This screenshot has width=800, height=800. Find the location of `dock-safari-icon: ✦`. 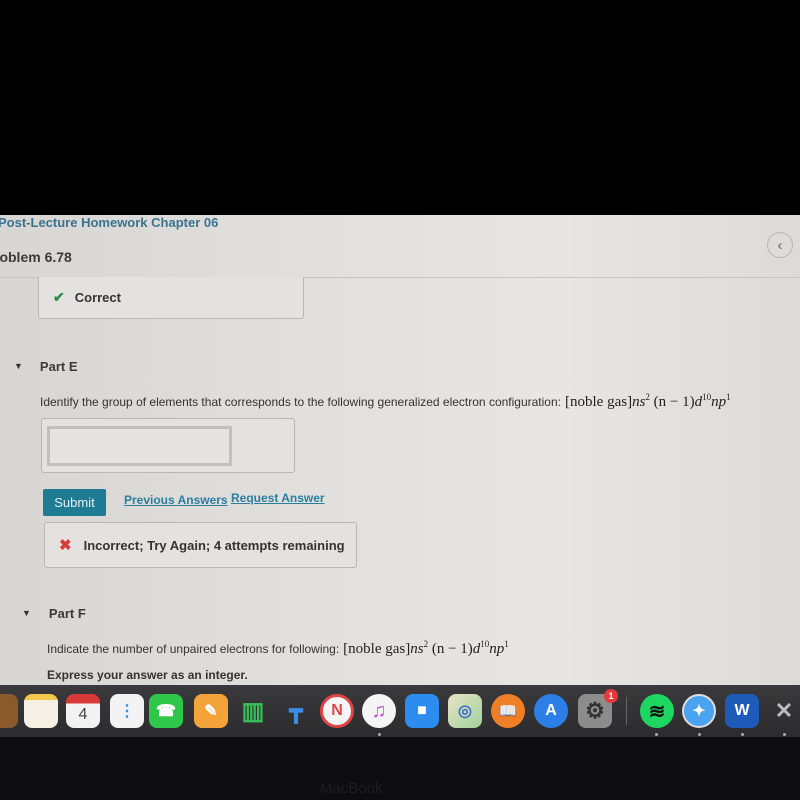

dock-safari-icon: ✦ is located at coordinates (699, 711).